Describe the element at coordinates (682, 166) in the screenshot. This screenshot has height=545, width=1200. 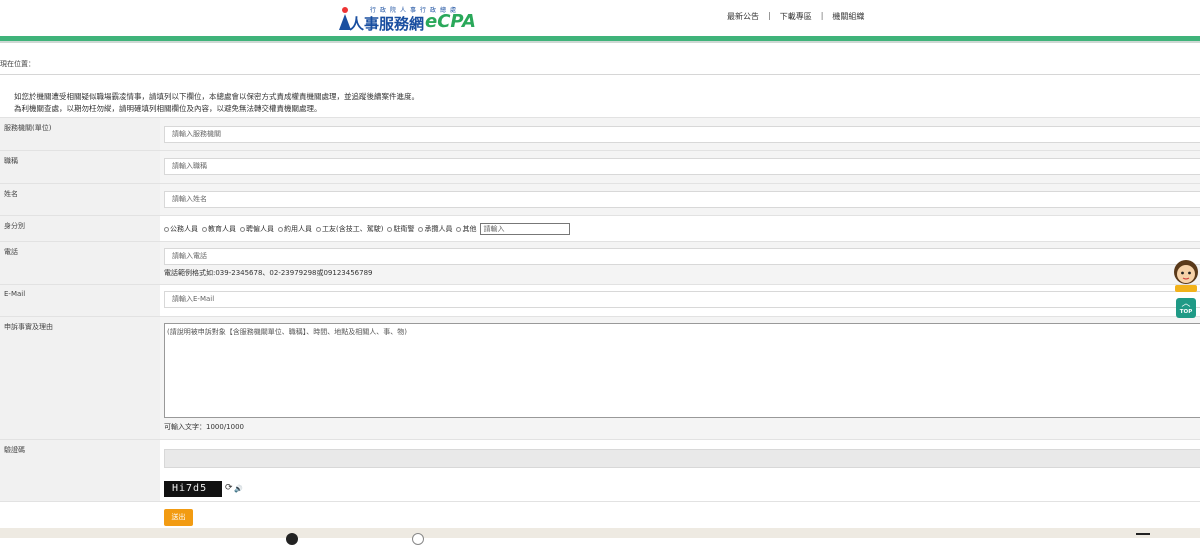
I see `title-input: 請輸入職稱` at that location.